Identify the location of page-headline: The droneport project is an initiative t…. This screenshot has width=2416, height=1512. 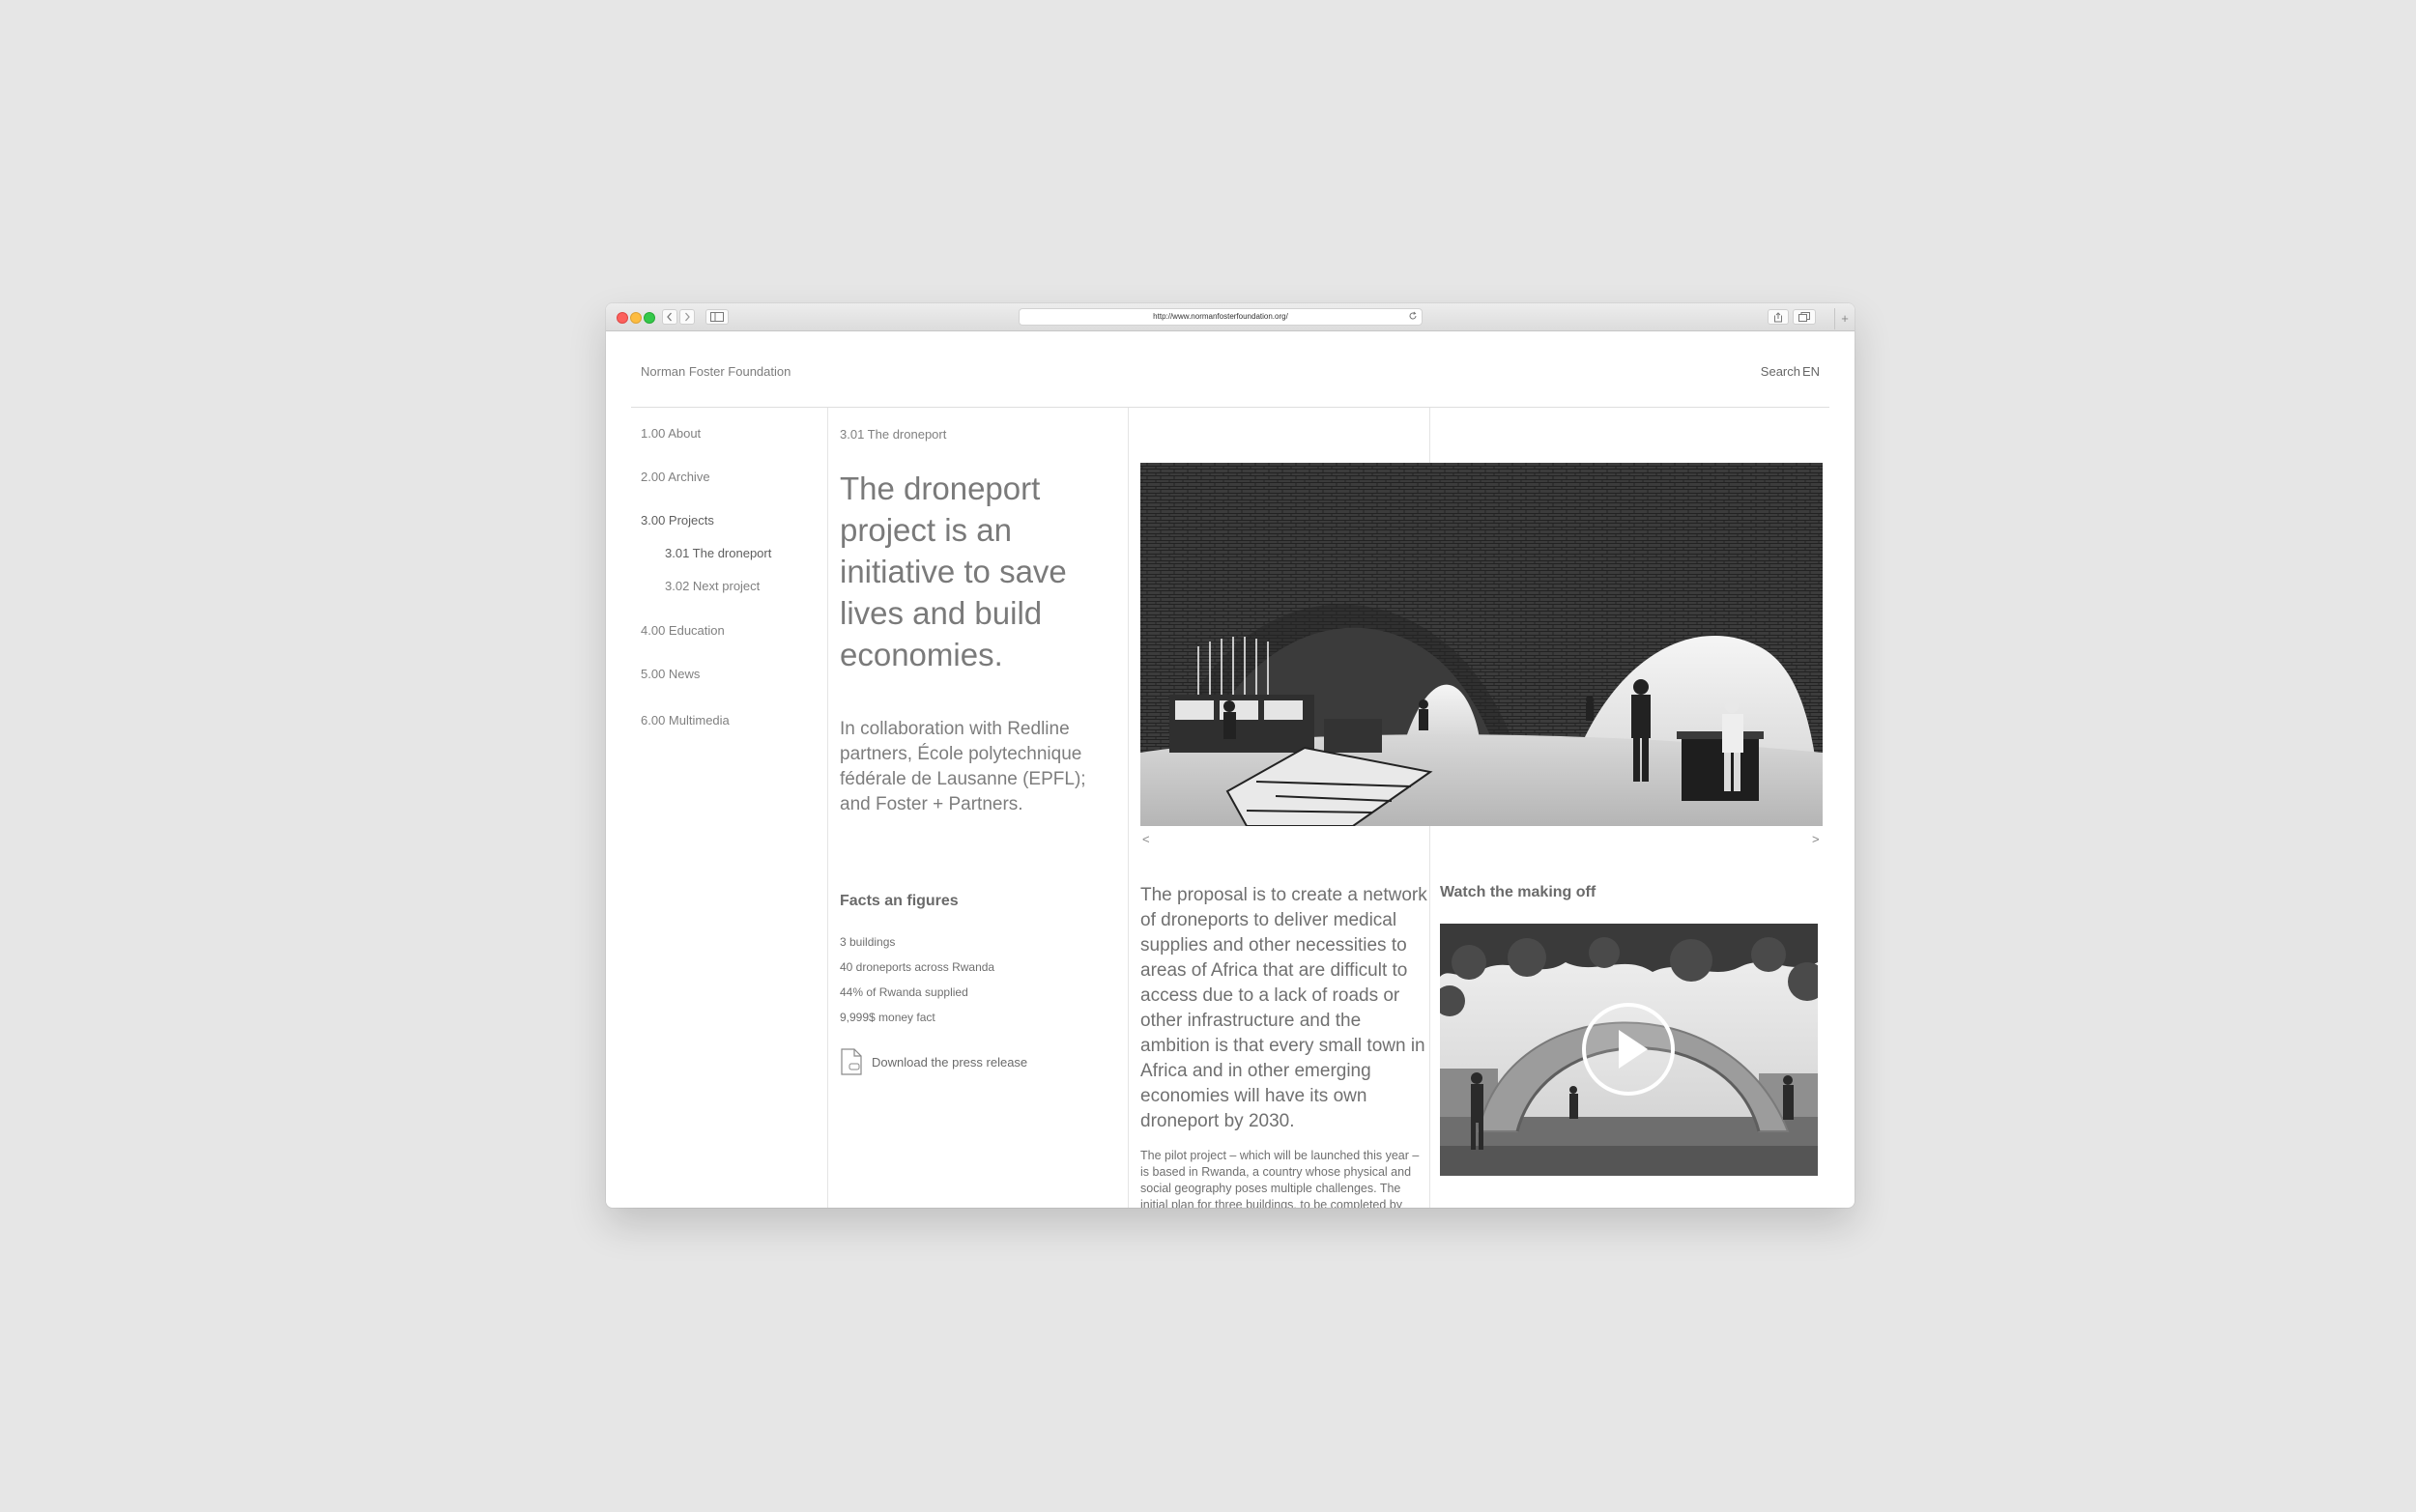
(953, 571).